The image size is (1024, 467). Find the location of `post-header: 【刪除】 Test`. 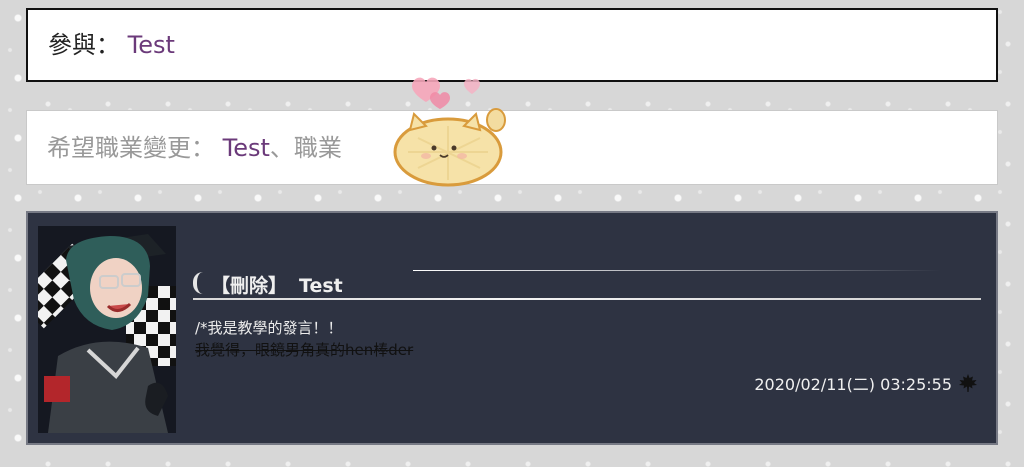

post-header: 【刪除】 Test is located at coordinates (587, 285).